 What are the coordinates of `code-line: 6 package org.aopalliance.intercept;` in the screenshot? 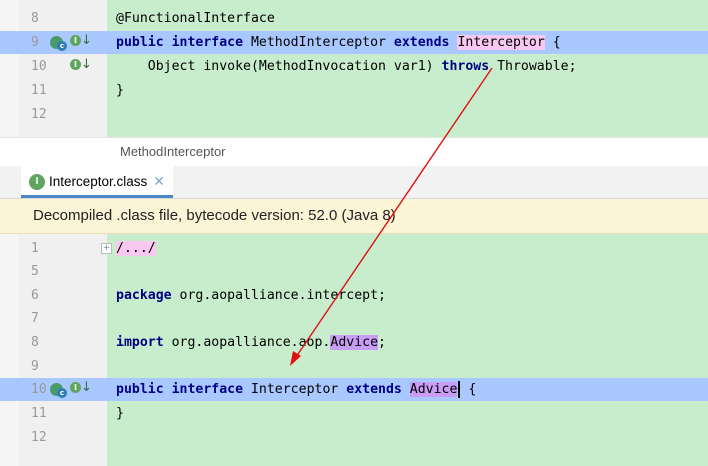 It's located at (354, 295).